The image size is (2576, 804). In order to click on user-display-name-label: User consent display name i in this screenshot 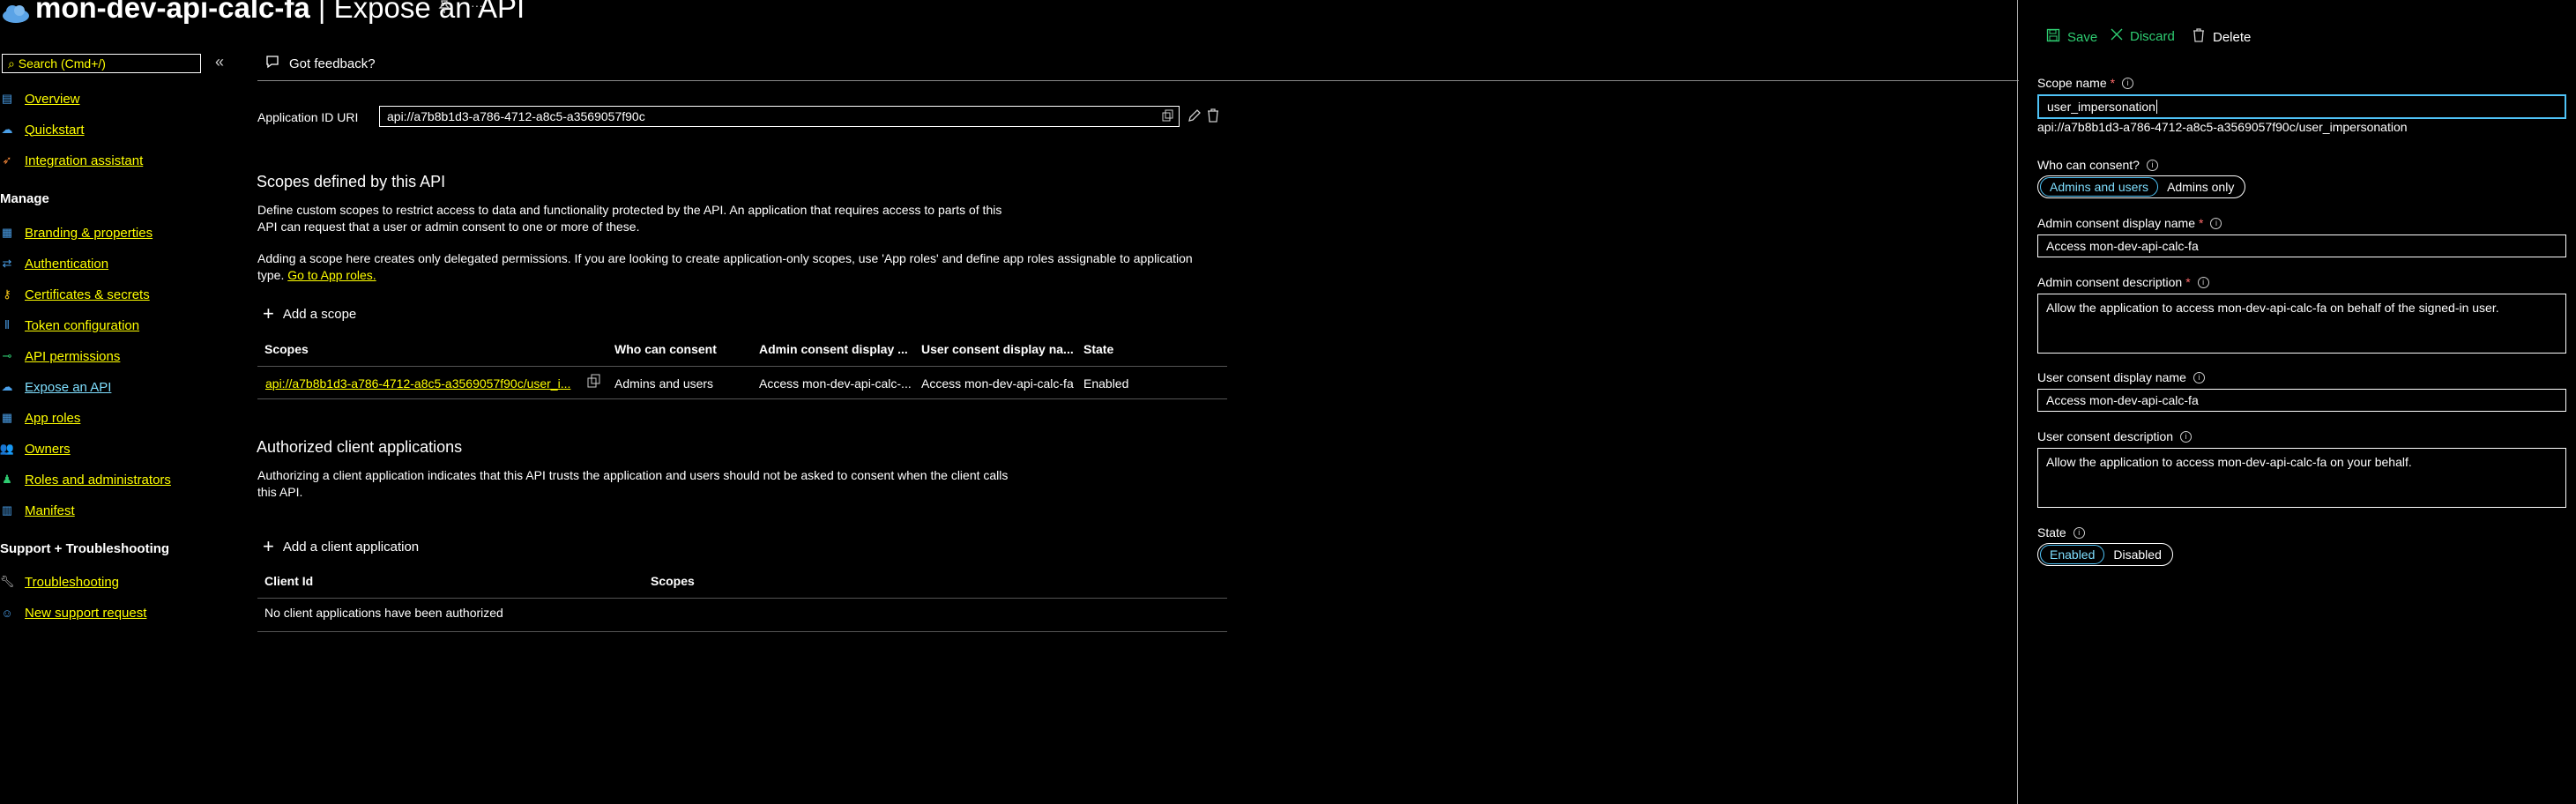, I will do `click(2121, 377)`.